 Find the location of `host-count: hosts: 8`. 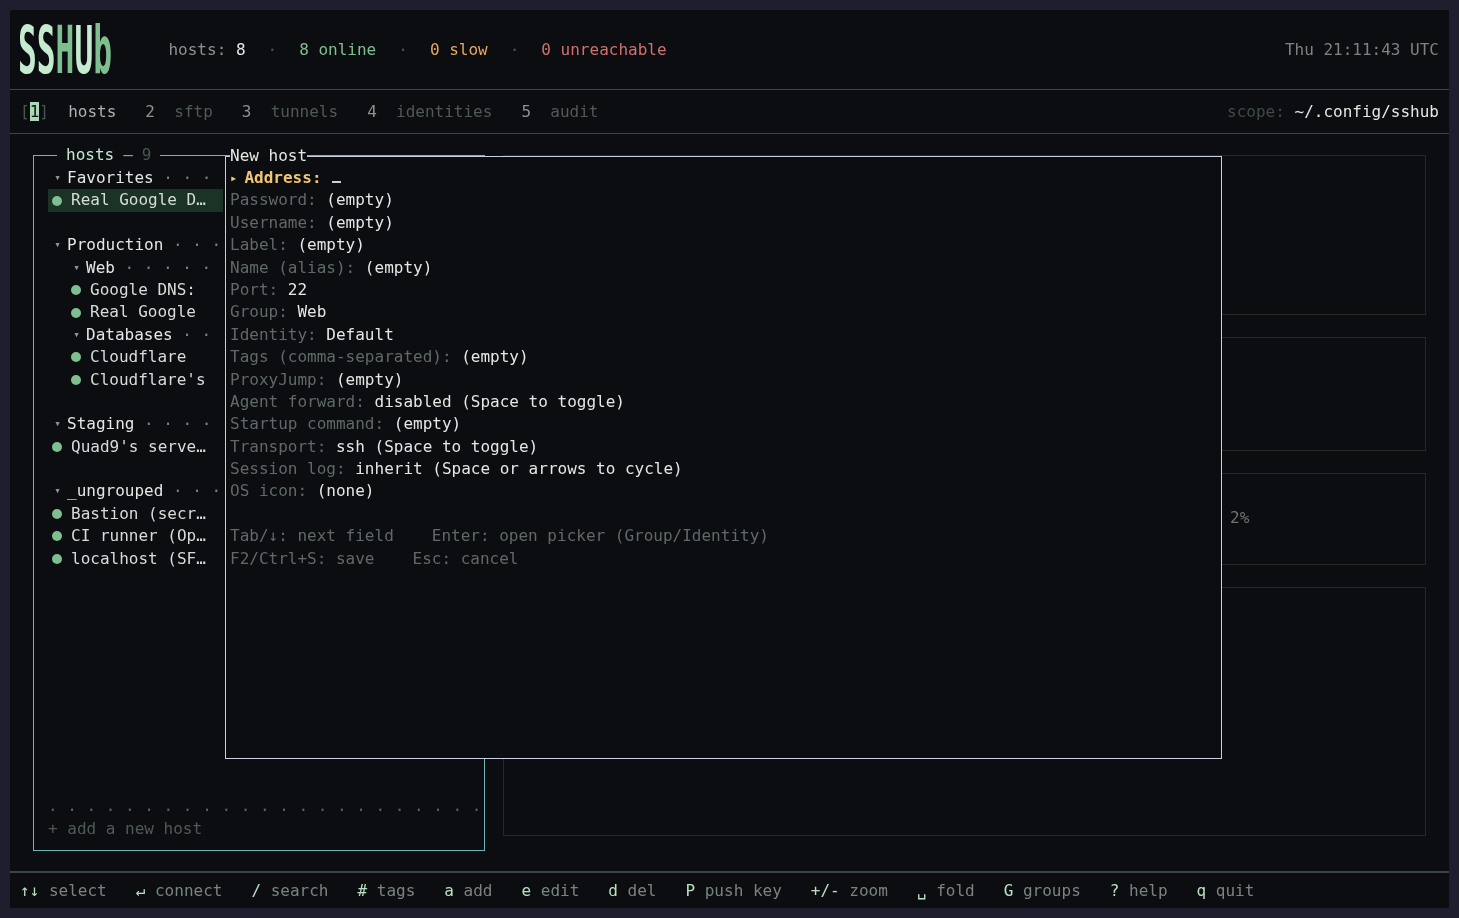

host-count: hosts: 8 is located at coordinates (207, 49).